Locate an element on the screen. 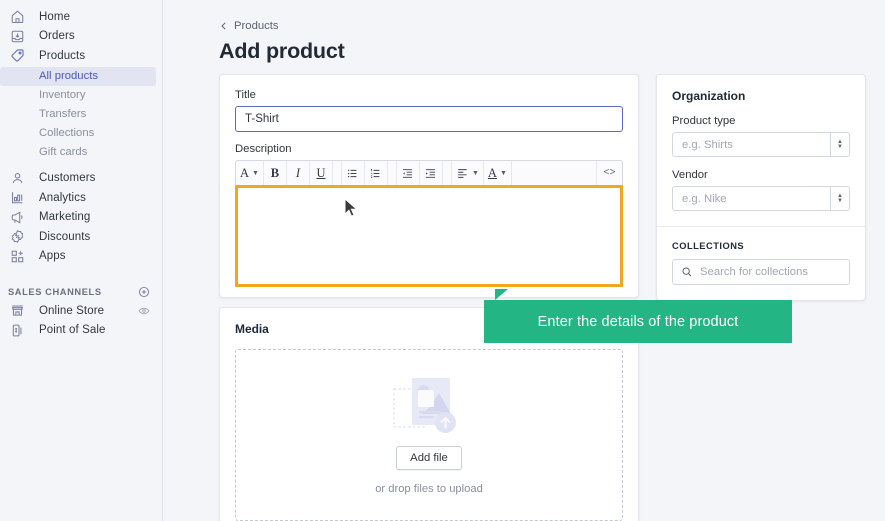 The width and height of the screenshot is (885, 521). callout-tooltip: Enter the details of the product is located at coordinates (638, 321).